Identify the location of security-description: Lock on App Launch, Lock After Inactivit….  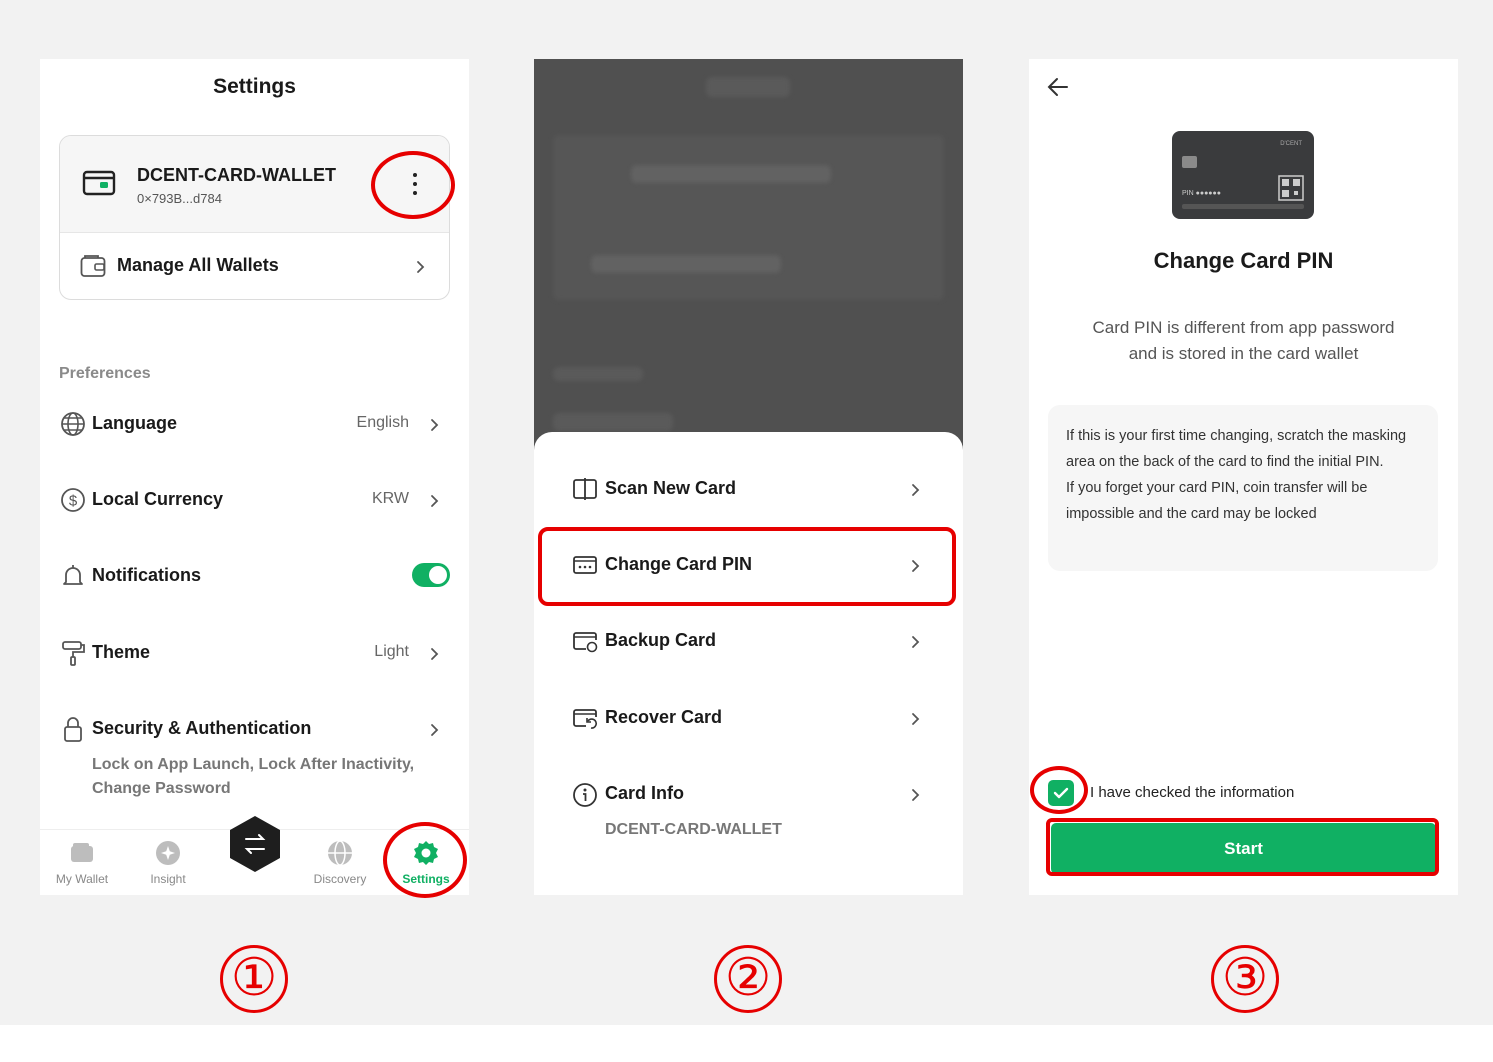
(253, 776).